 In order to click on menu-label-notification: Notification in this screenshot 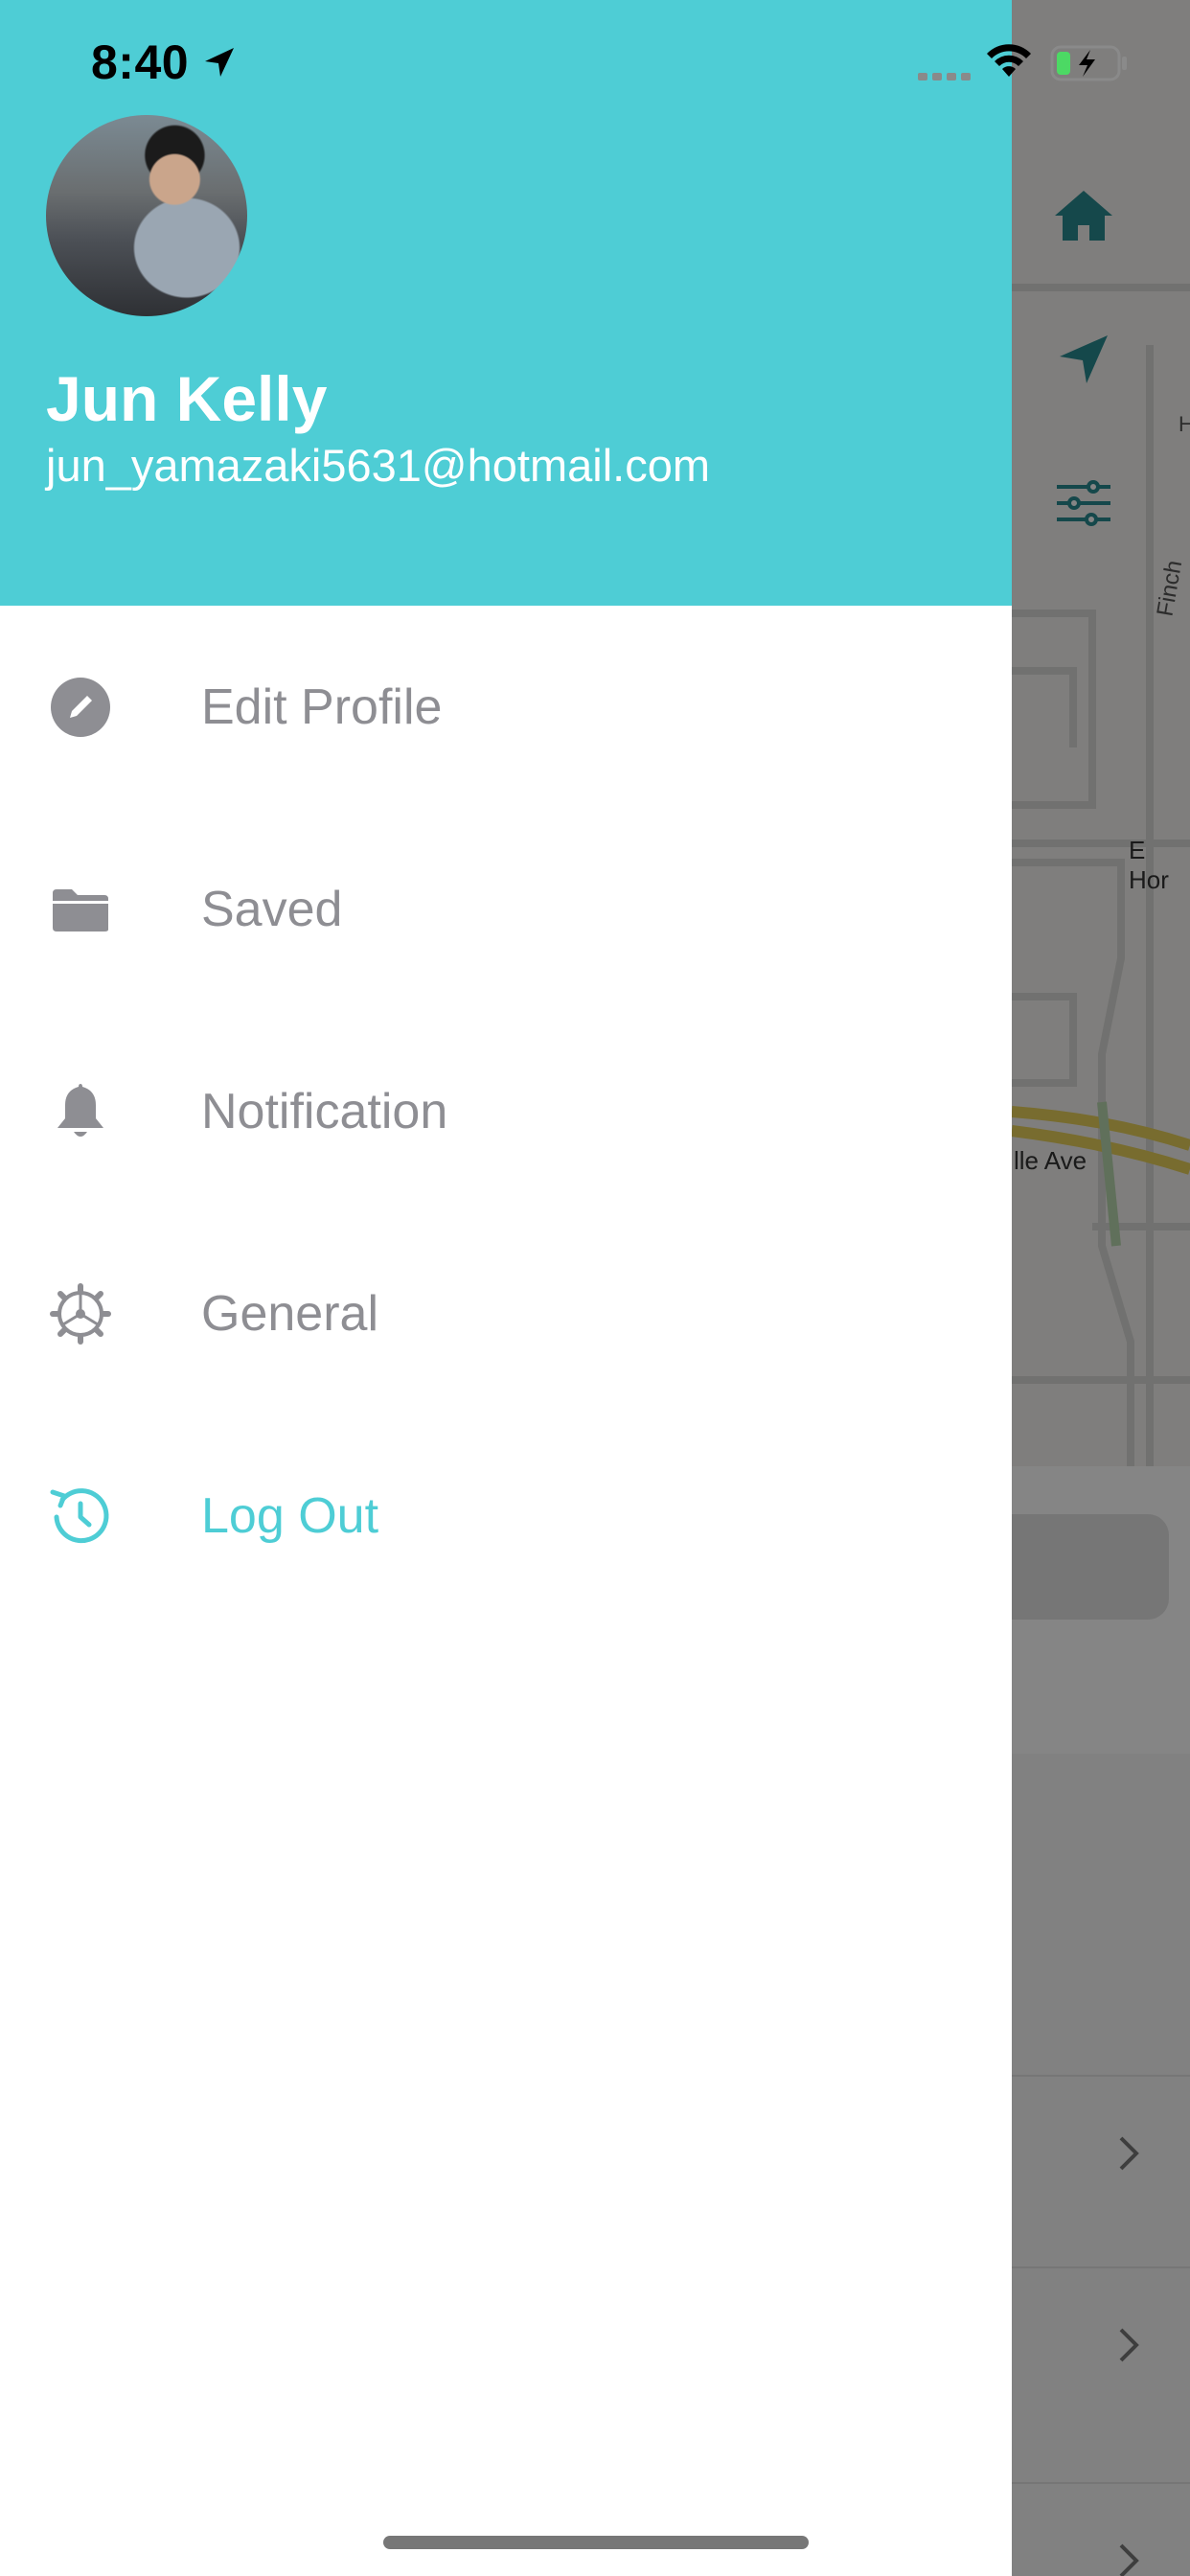, I will do `click(325, 1111)`.